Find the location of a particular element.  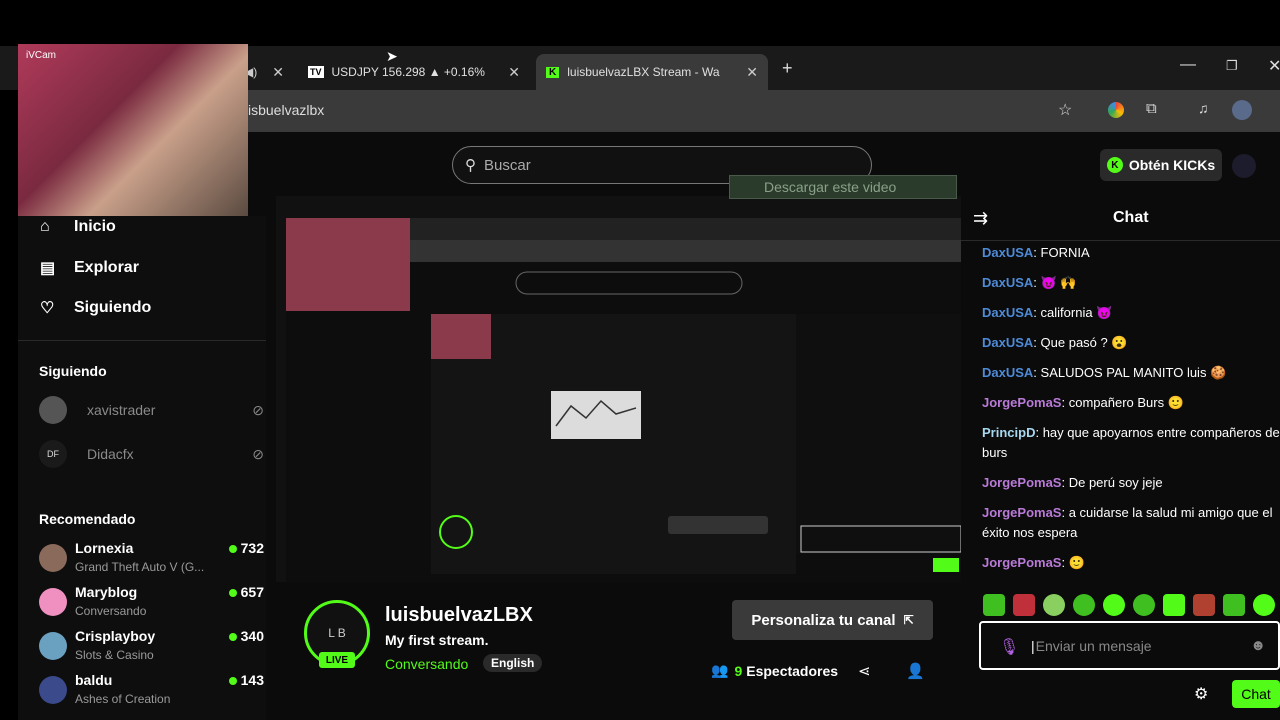

microphone-icon: 🎙 is located at coordinates (1009, 647).